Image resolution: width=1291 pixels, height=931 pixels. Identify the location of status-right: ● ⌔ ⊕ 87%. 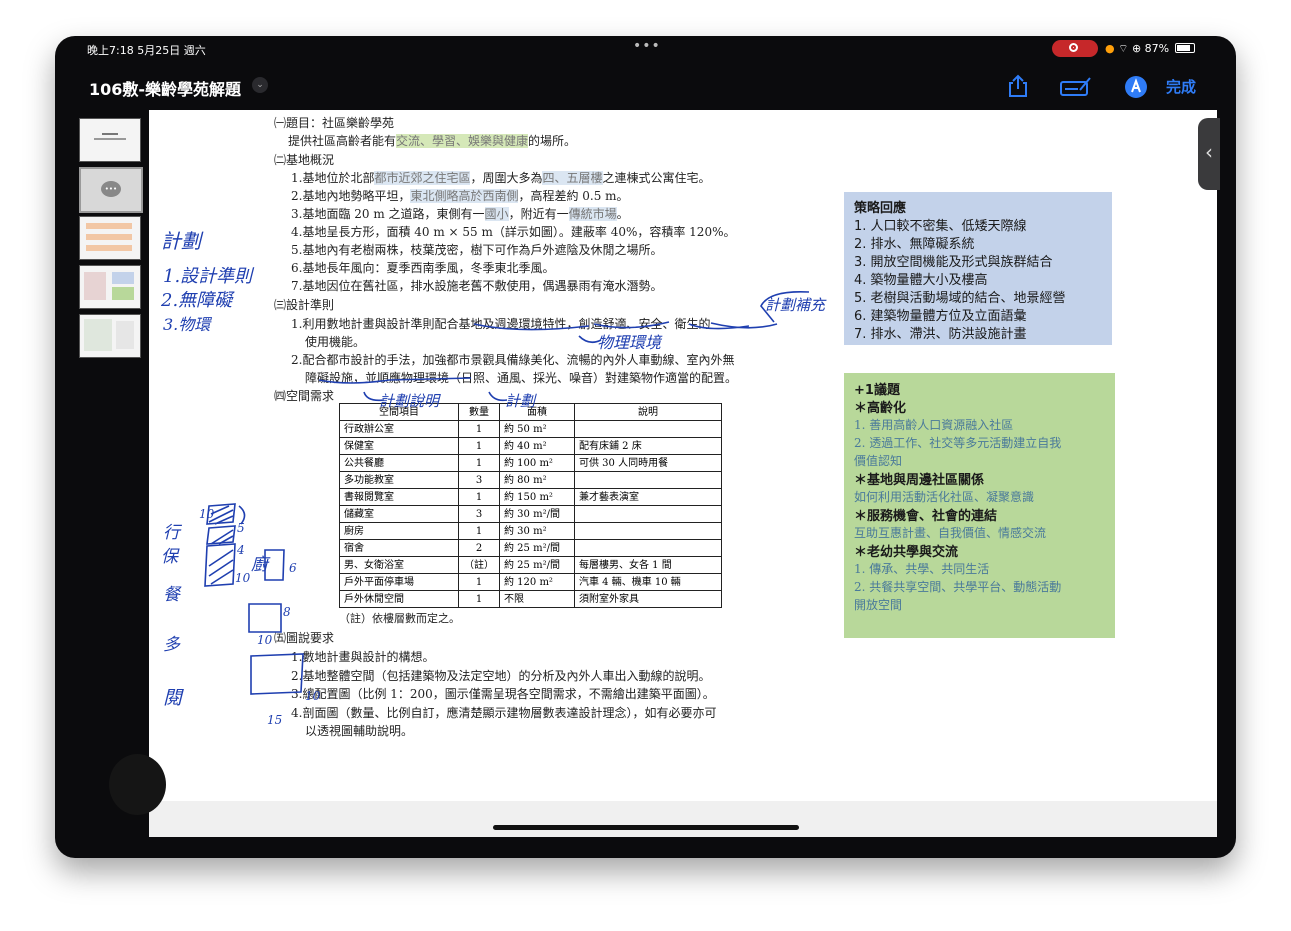
(1150, 49).